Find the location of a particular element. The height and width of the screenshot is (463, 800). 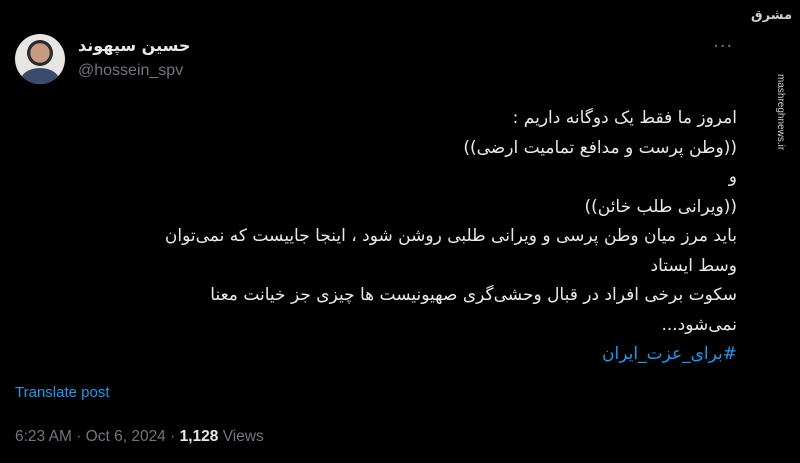

watermark: مشرق mashreghnews.ir is located at coordinates (771, 79).